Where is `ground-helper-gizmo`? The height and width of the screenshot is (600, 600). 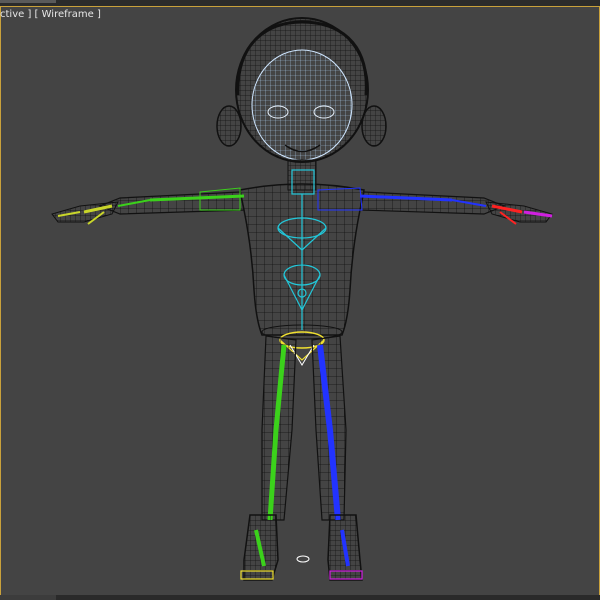
ground-helper-gizmo is located at coordinates (303, 559).